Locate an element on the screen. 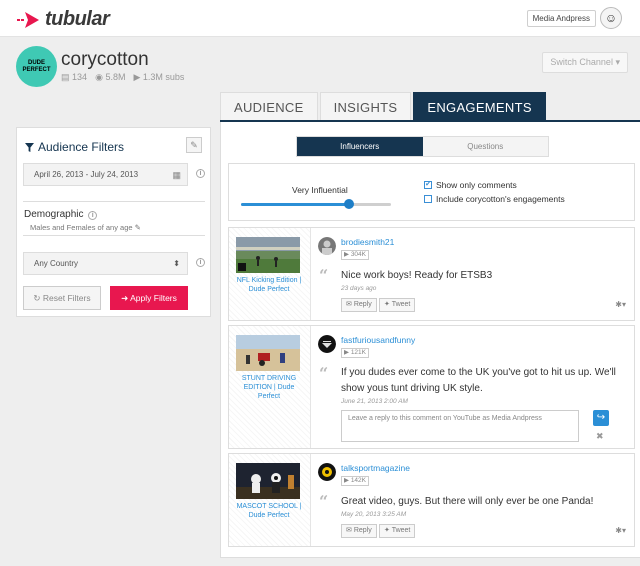  demographic-value: Males and Females of any age ✎ is located at coordinates (85, 227).